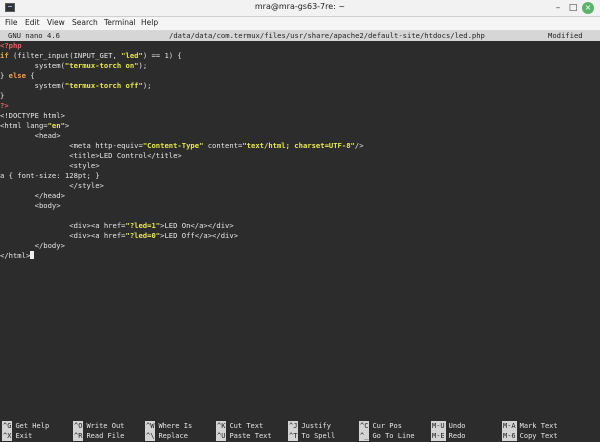 The height and width of the screenshot is (442, 600). Describe the element at coordinates (223, 145) in the screenshot. I see `code-text: content=` at that location.